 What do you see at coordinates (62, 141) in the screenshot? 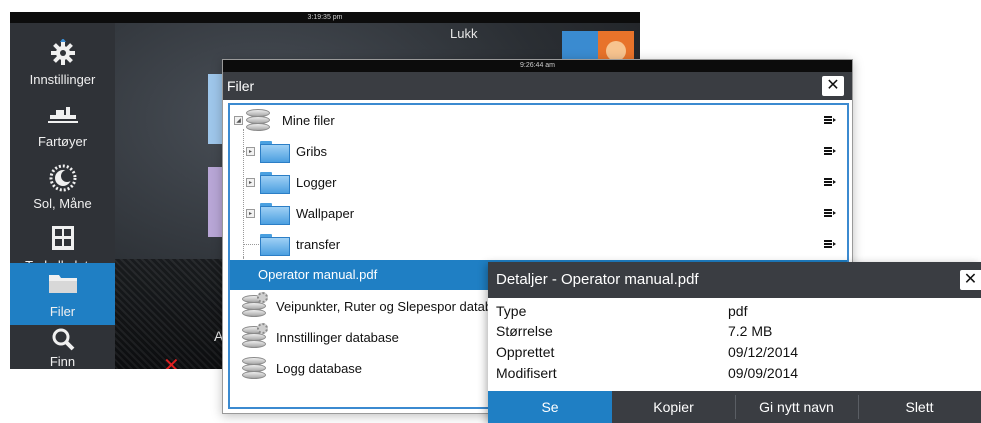
I see `sidebar-item-label: Fartøyer` at bounding box center [62, 141].